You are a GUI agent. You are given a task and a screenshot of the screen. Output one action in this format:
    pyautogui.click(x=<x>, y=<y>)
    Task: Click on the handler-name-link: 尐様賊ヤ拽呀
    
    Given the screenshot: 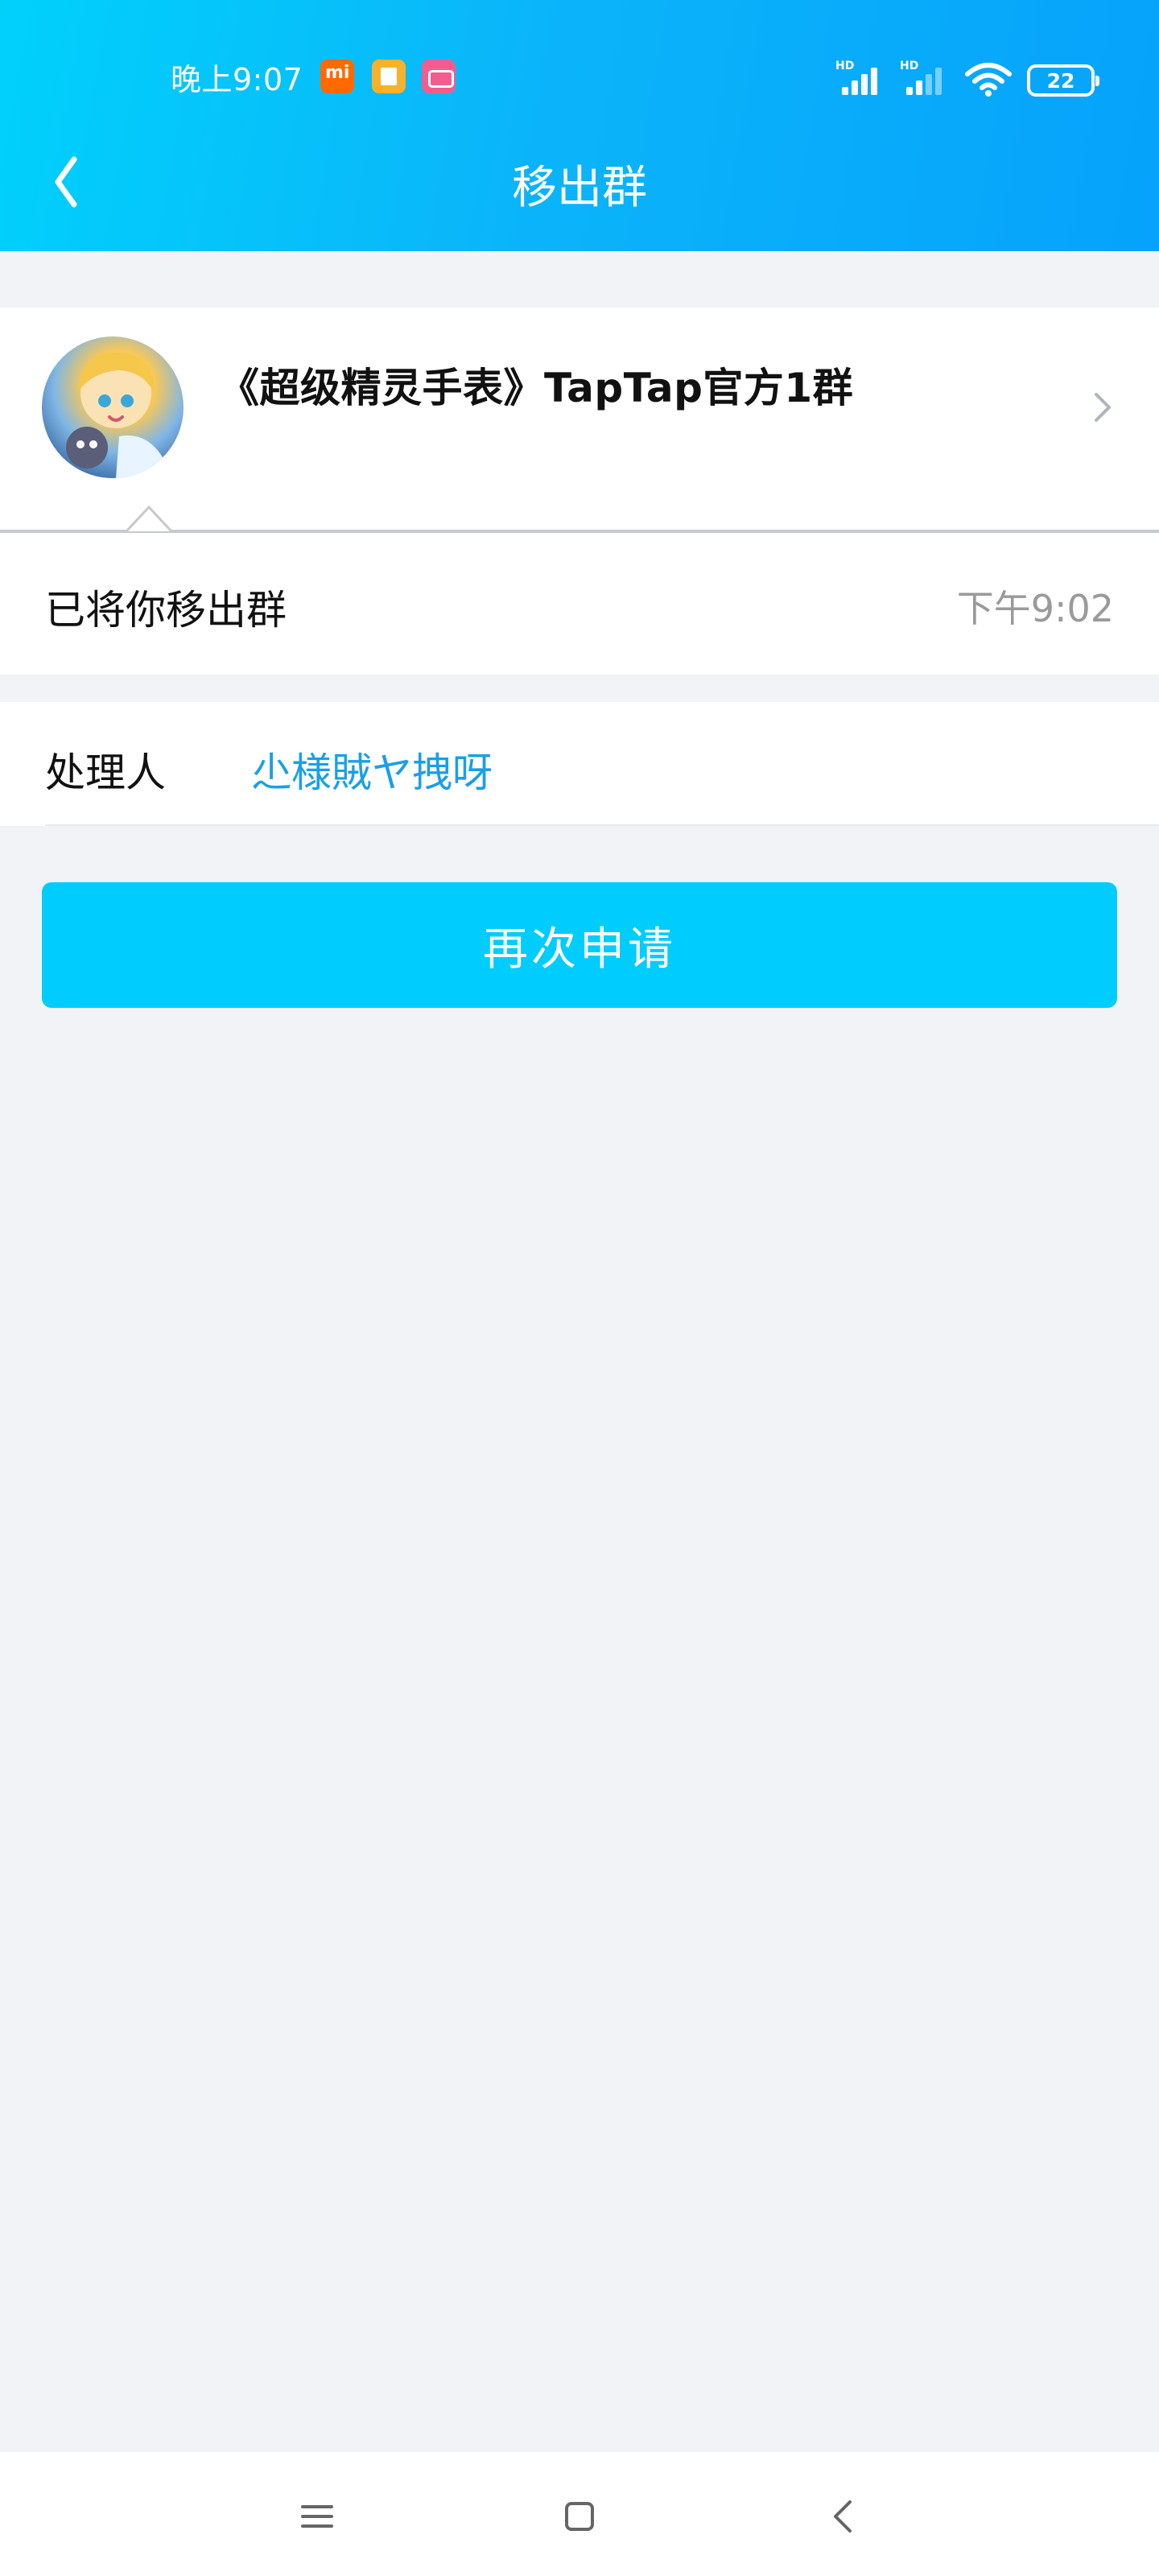 What is the action you would take?
    pyautogui.click(x=372, y=770)
    